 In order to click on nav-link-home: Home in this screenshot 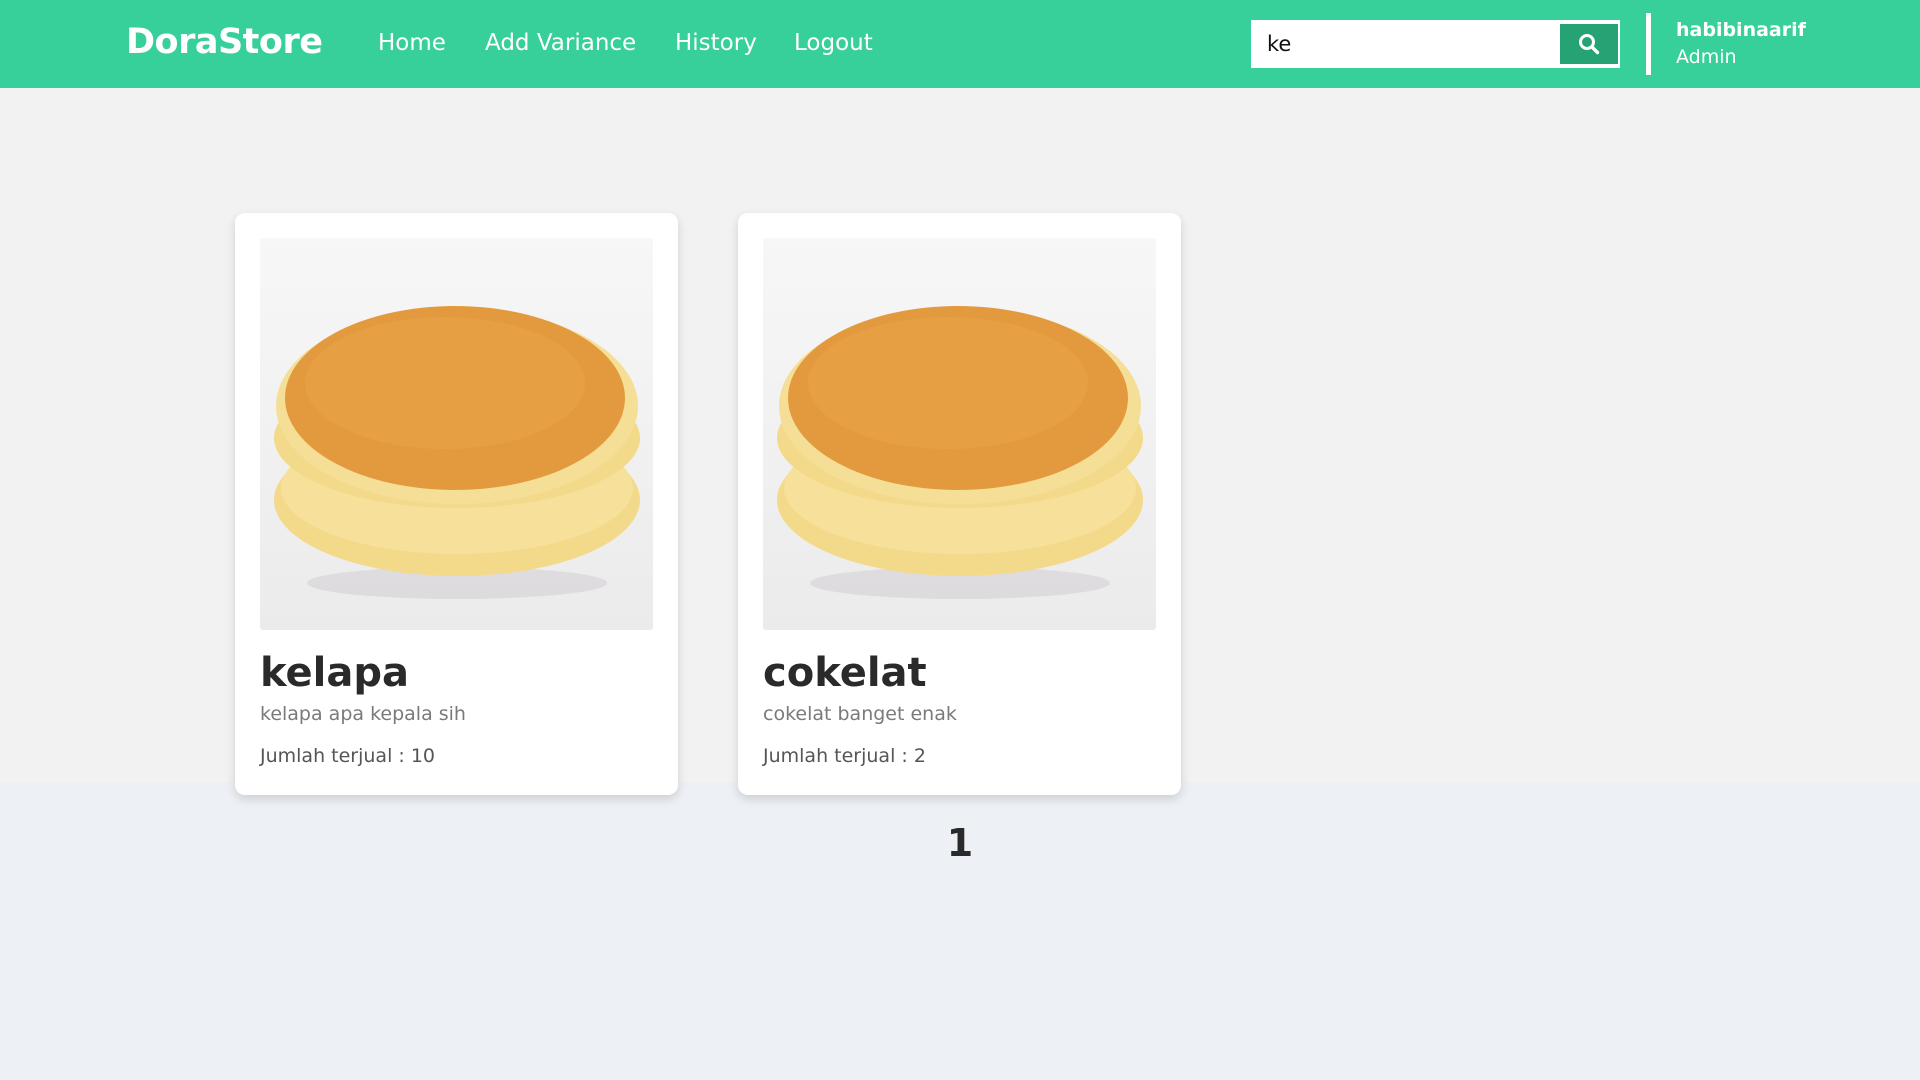, I will do `click(412, 43)`.